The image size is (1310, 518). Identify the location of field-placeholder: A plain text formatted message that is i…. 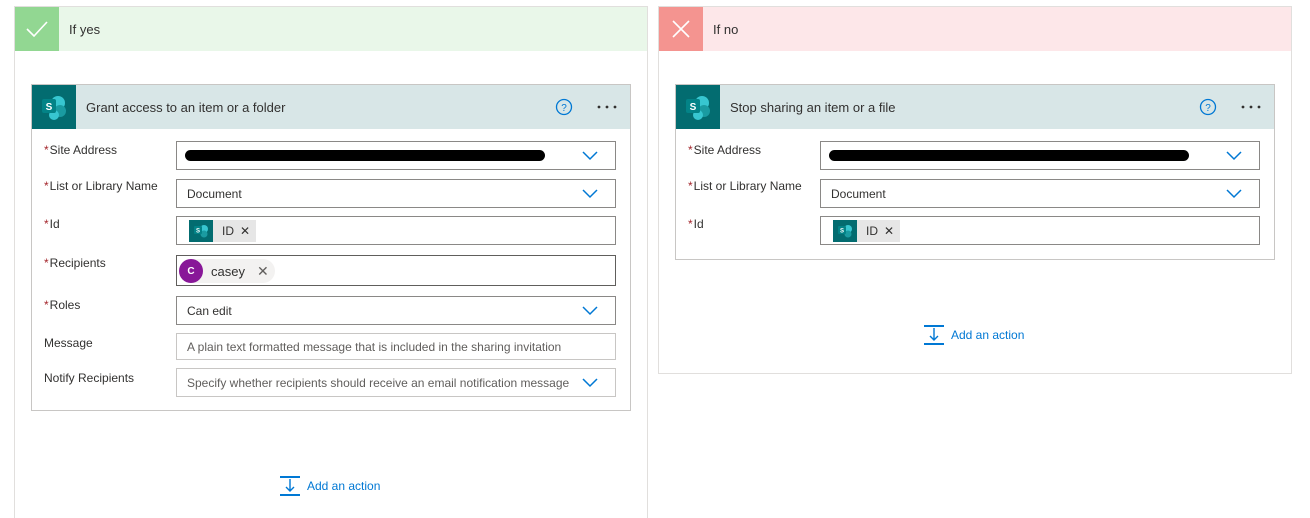
(374, 347).